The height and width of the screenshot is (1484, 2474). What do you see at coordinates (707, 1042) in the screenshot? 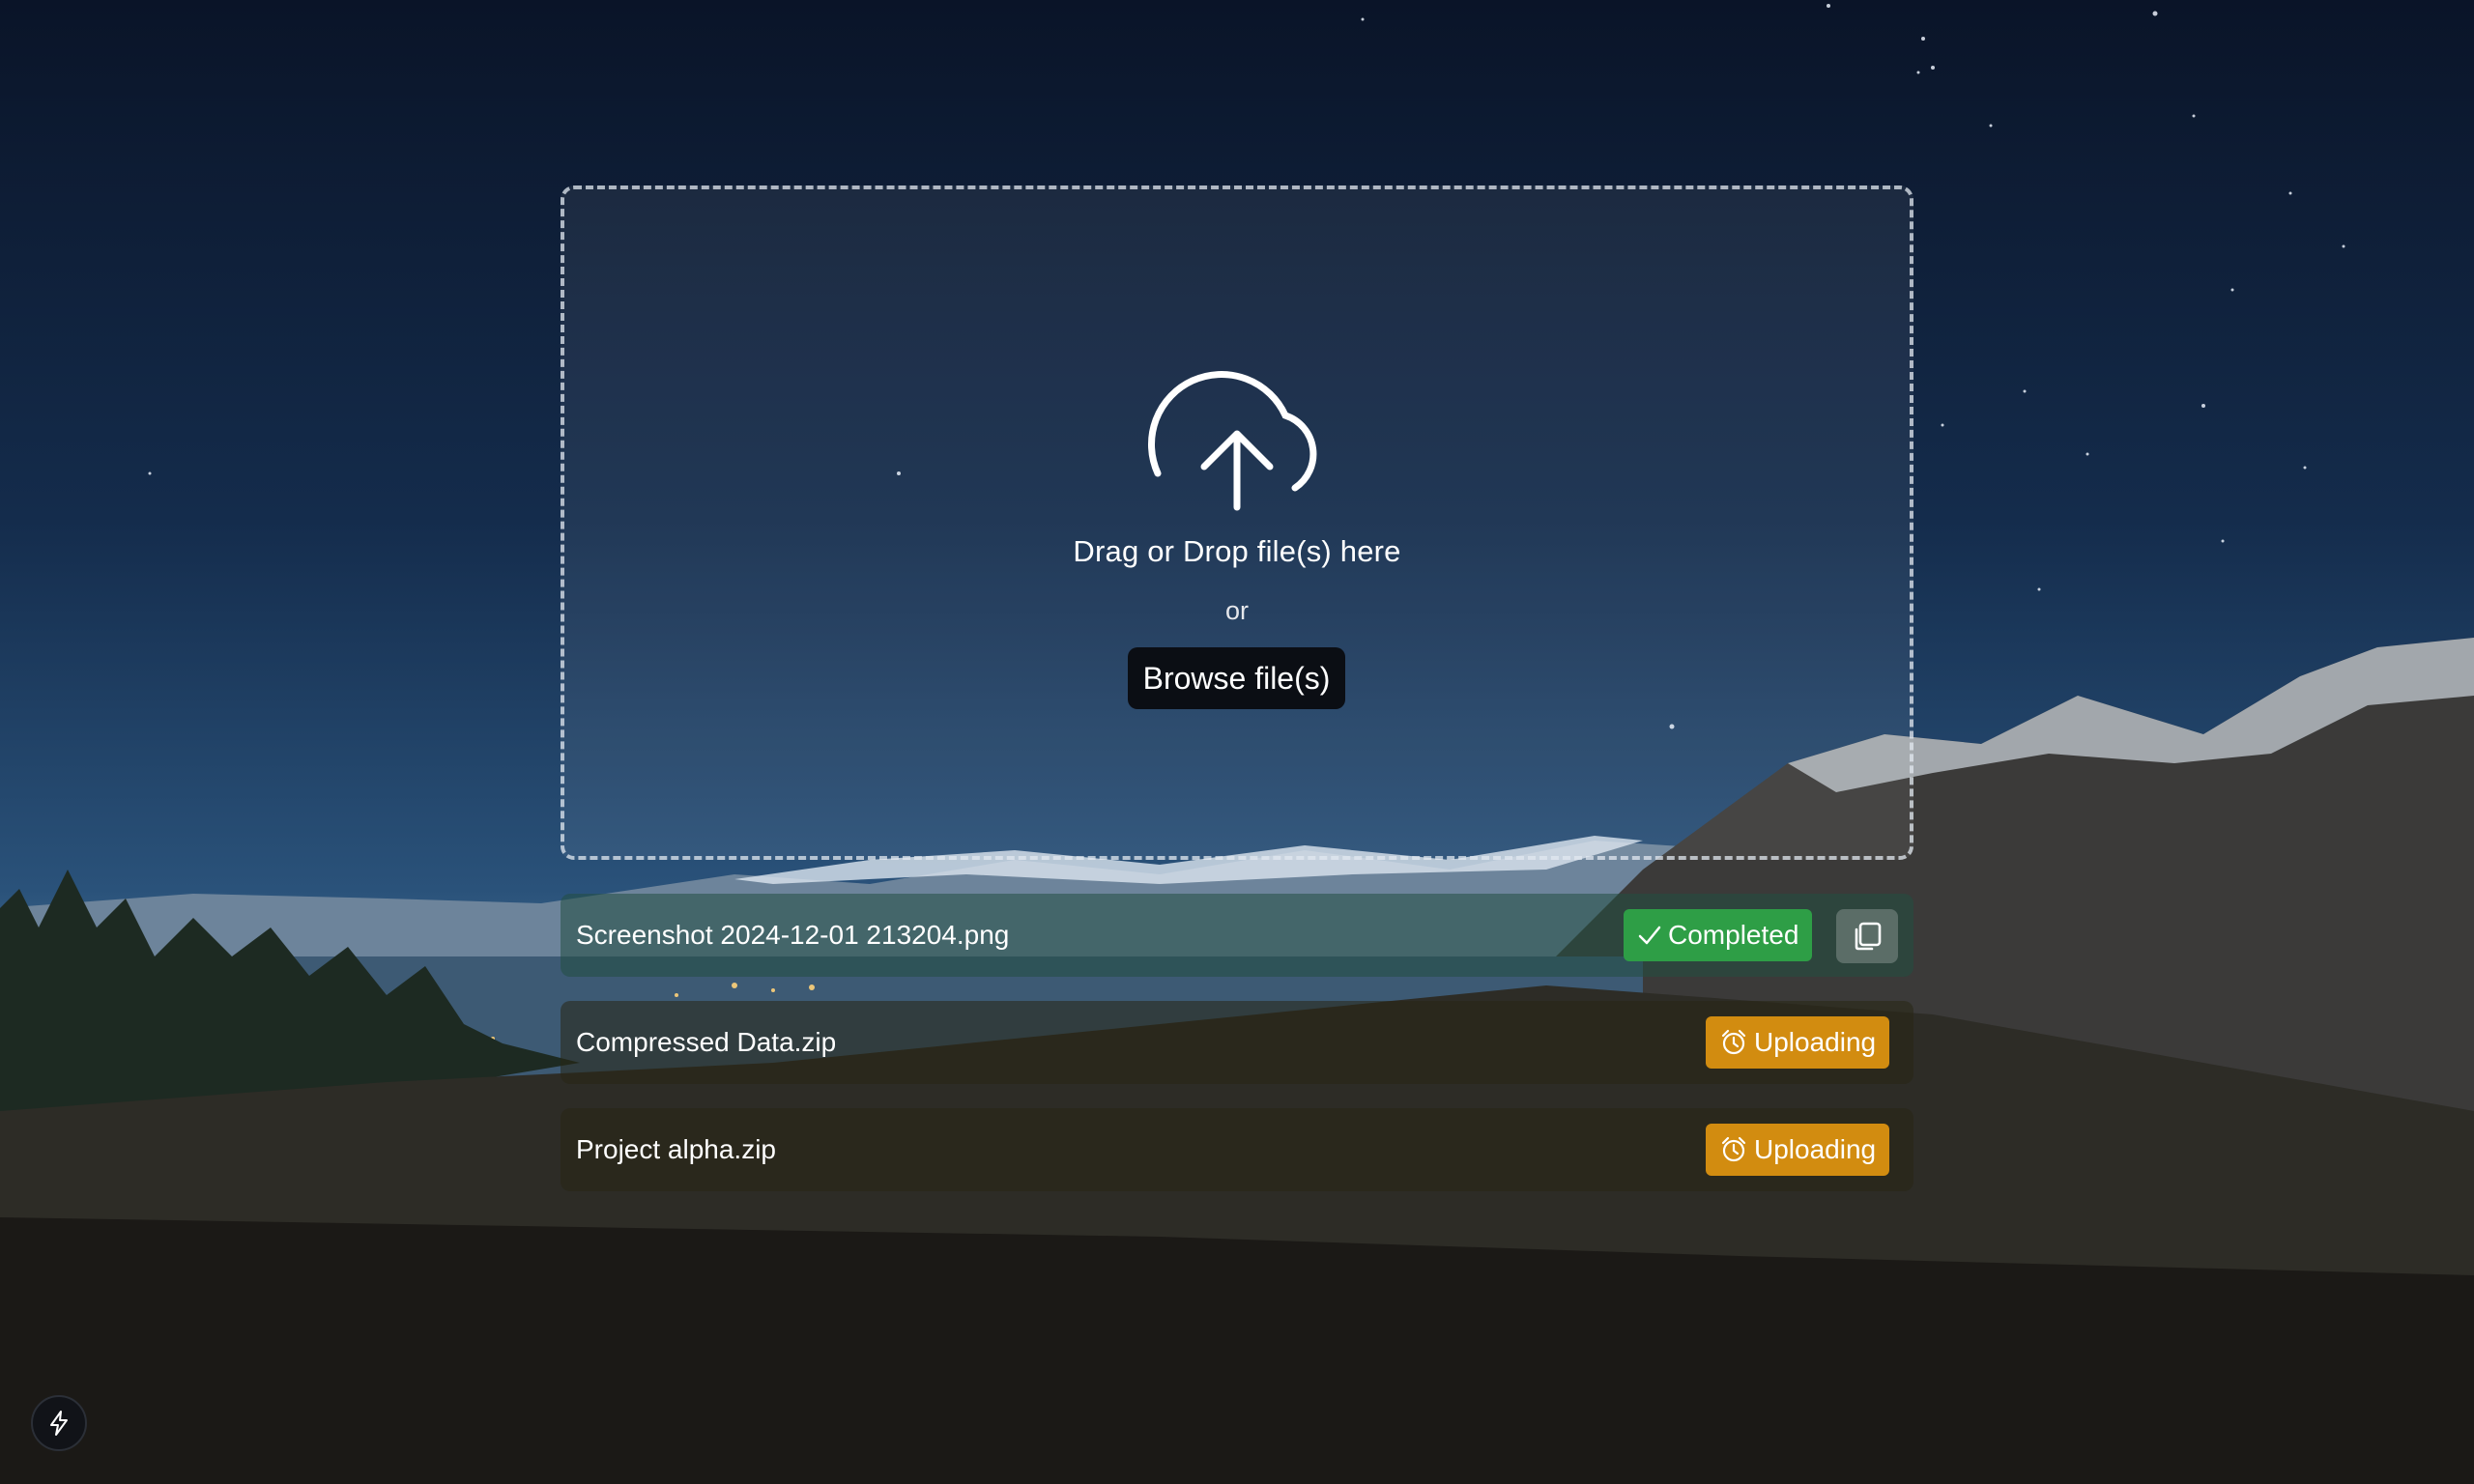
I see `file-name: Compressed Data.zip` at bounding box center [707, 1042].